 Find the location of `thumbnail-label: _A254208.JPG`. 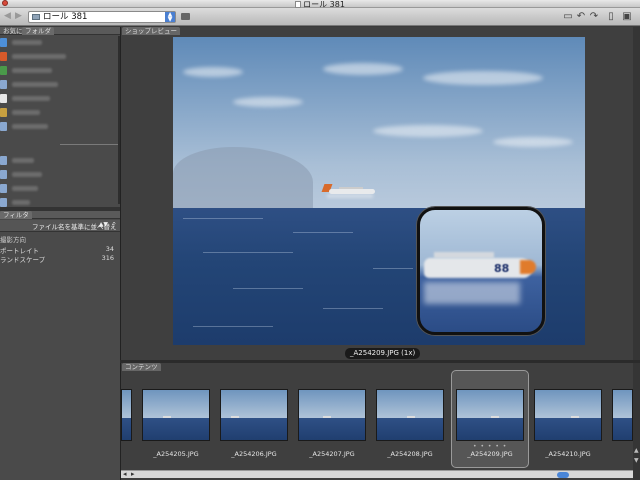

thumbnail-label: _A254208.JPG is located at coordinates (410, 454).